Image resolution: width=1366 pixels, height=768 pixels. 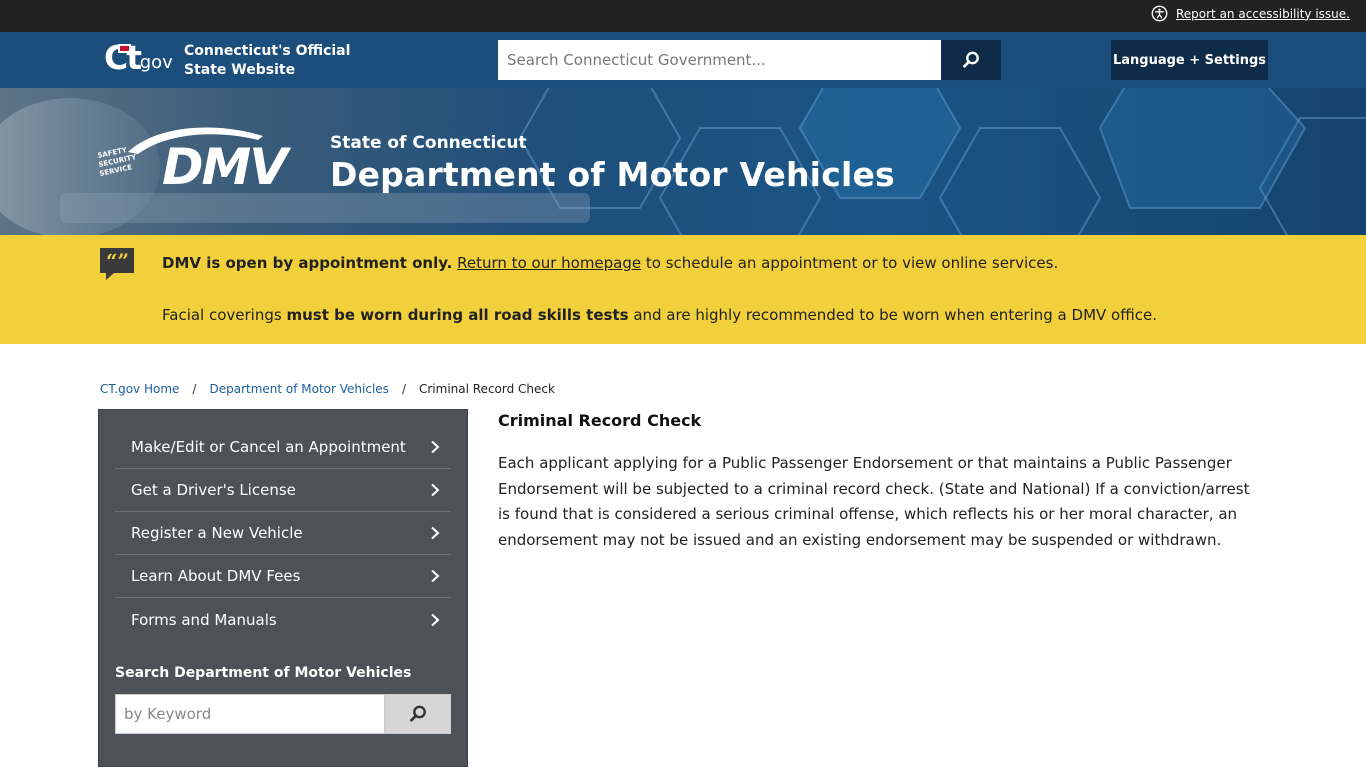 What do you see at coordinates (216, 576) in the screenshot?
I see `side-nav-item-label: Learn About DMV Fees` at bounding box center [216, 576].